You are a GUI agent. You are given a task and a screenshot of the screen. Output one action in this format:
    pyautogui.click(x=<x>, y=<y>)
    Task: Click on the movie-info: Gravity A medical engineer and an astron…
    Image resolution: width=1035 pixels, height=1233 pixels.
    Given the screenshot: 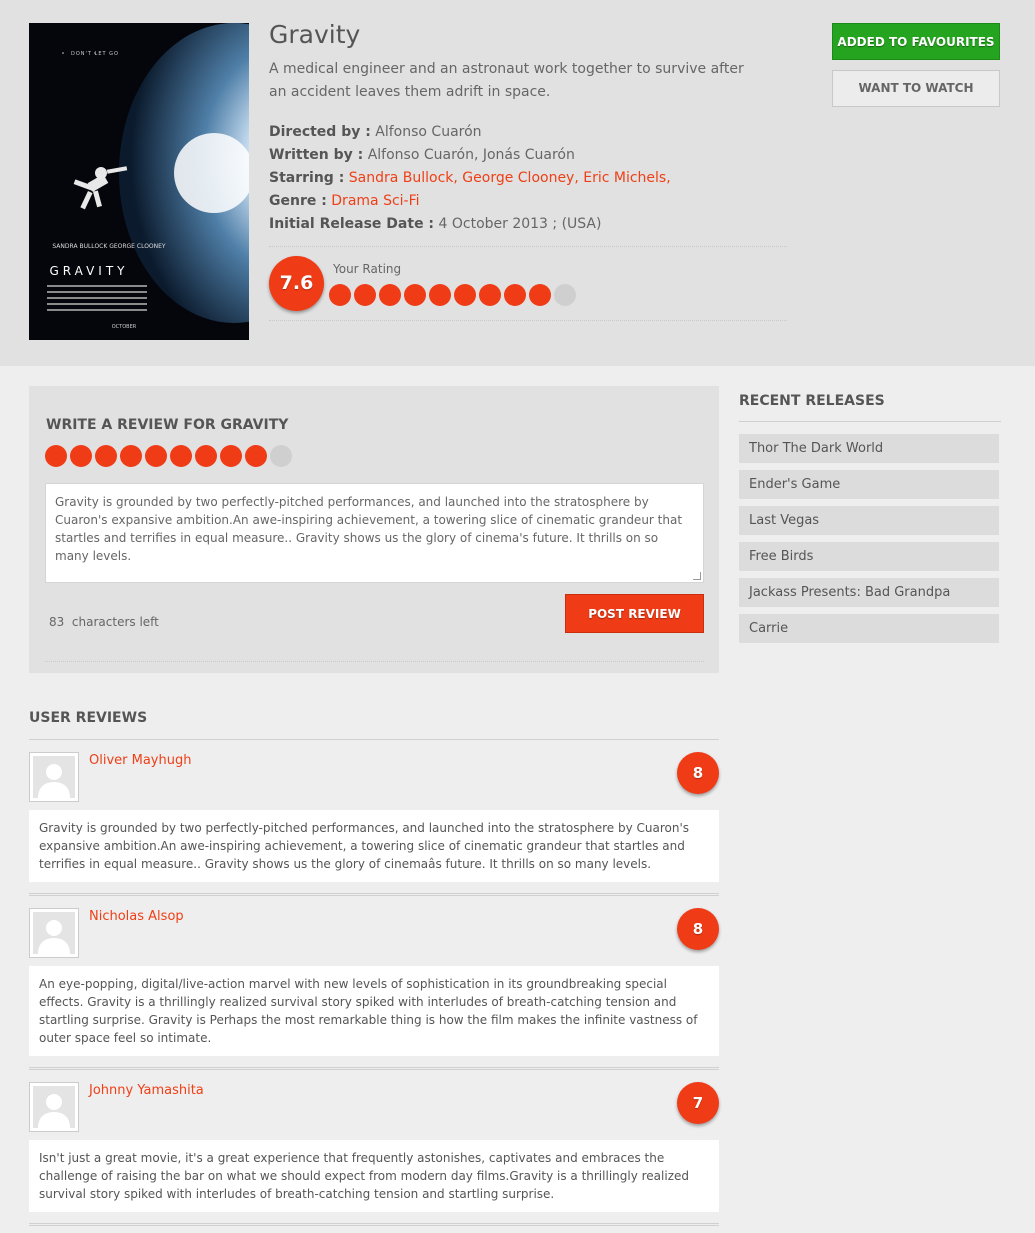 What is the action you would take?
    pyautogui.click(x=529, y=170)
    